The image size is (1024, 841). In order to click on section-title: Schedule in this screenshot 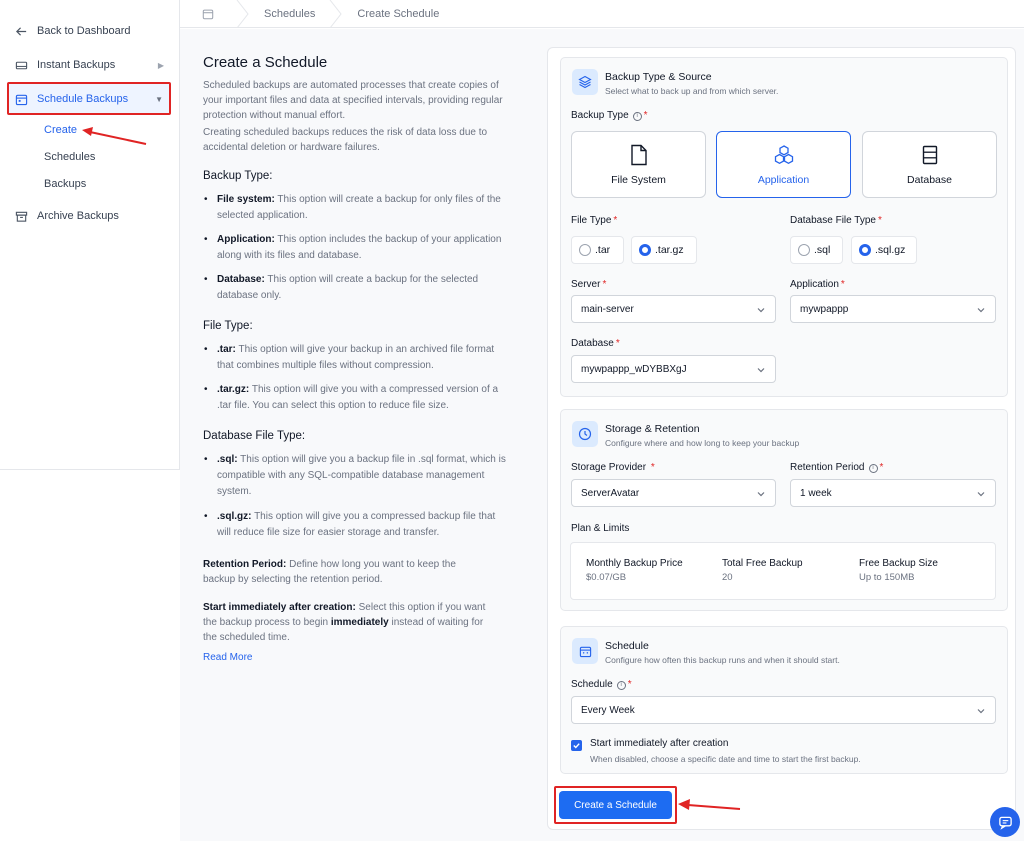, I will do `click(627, 646)`.